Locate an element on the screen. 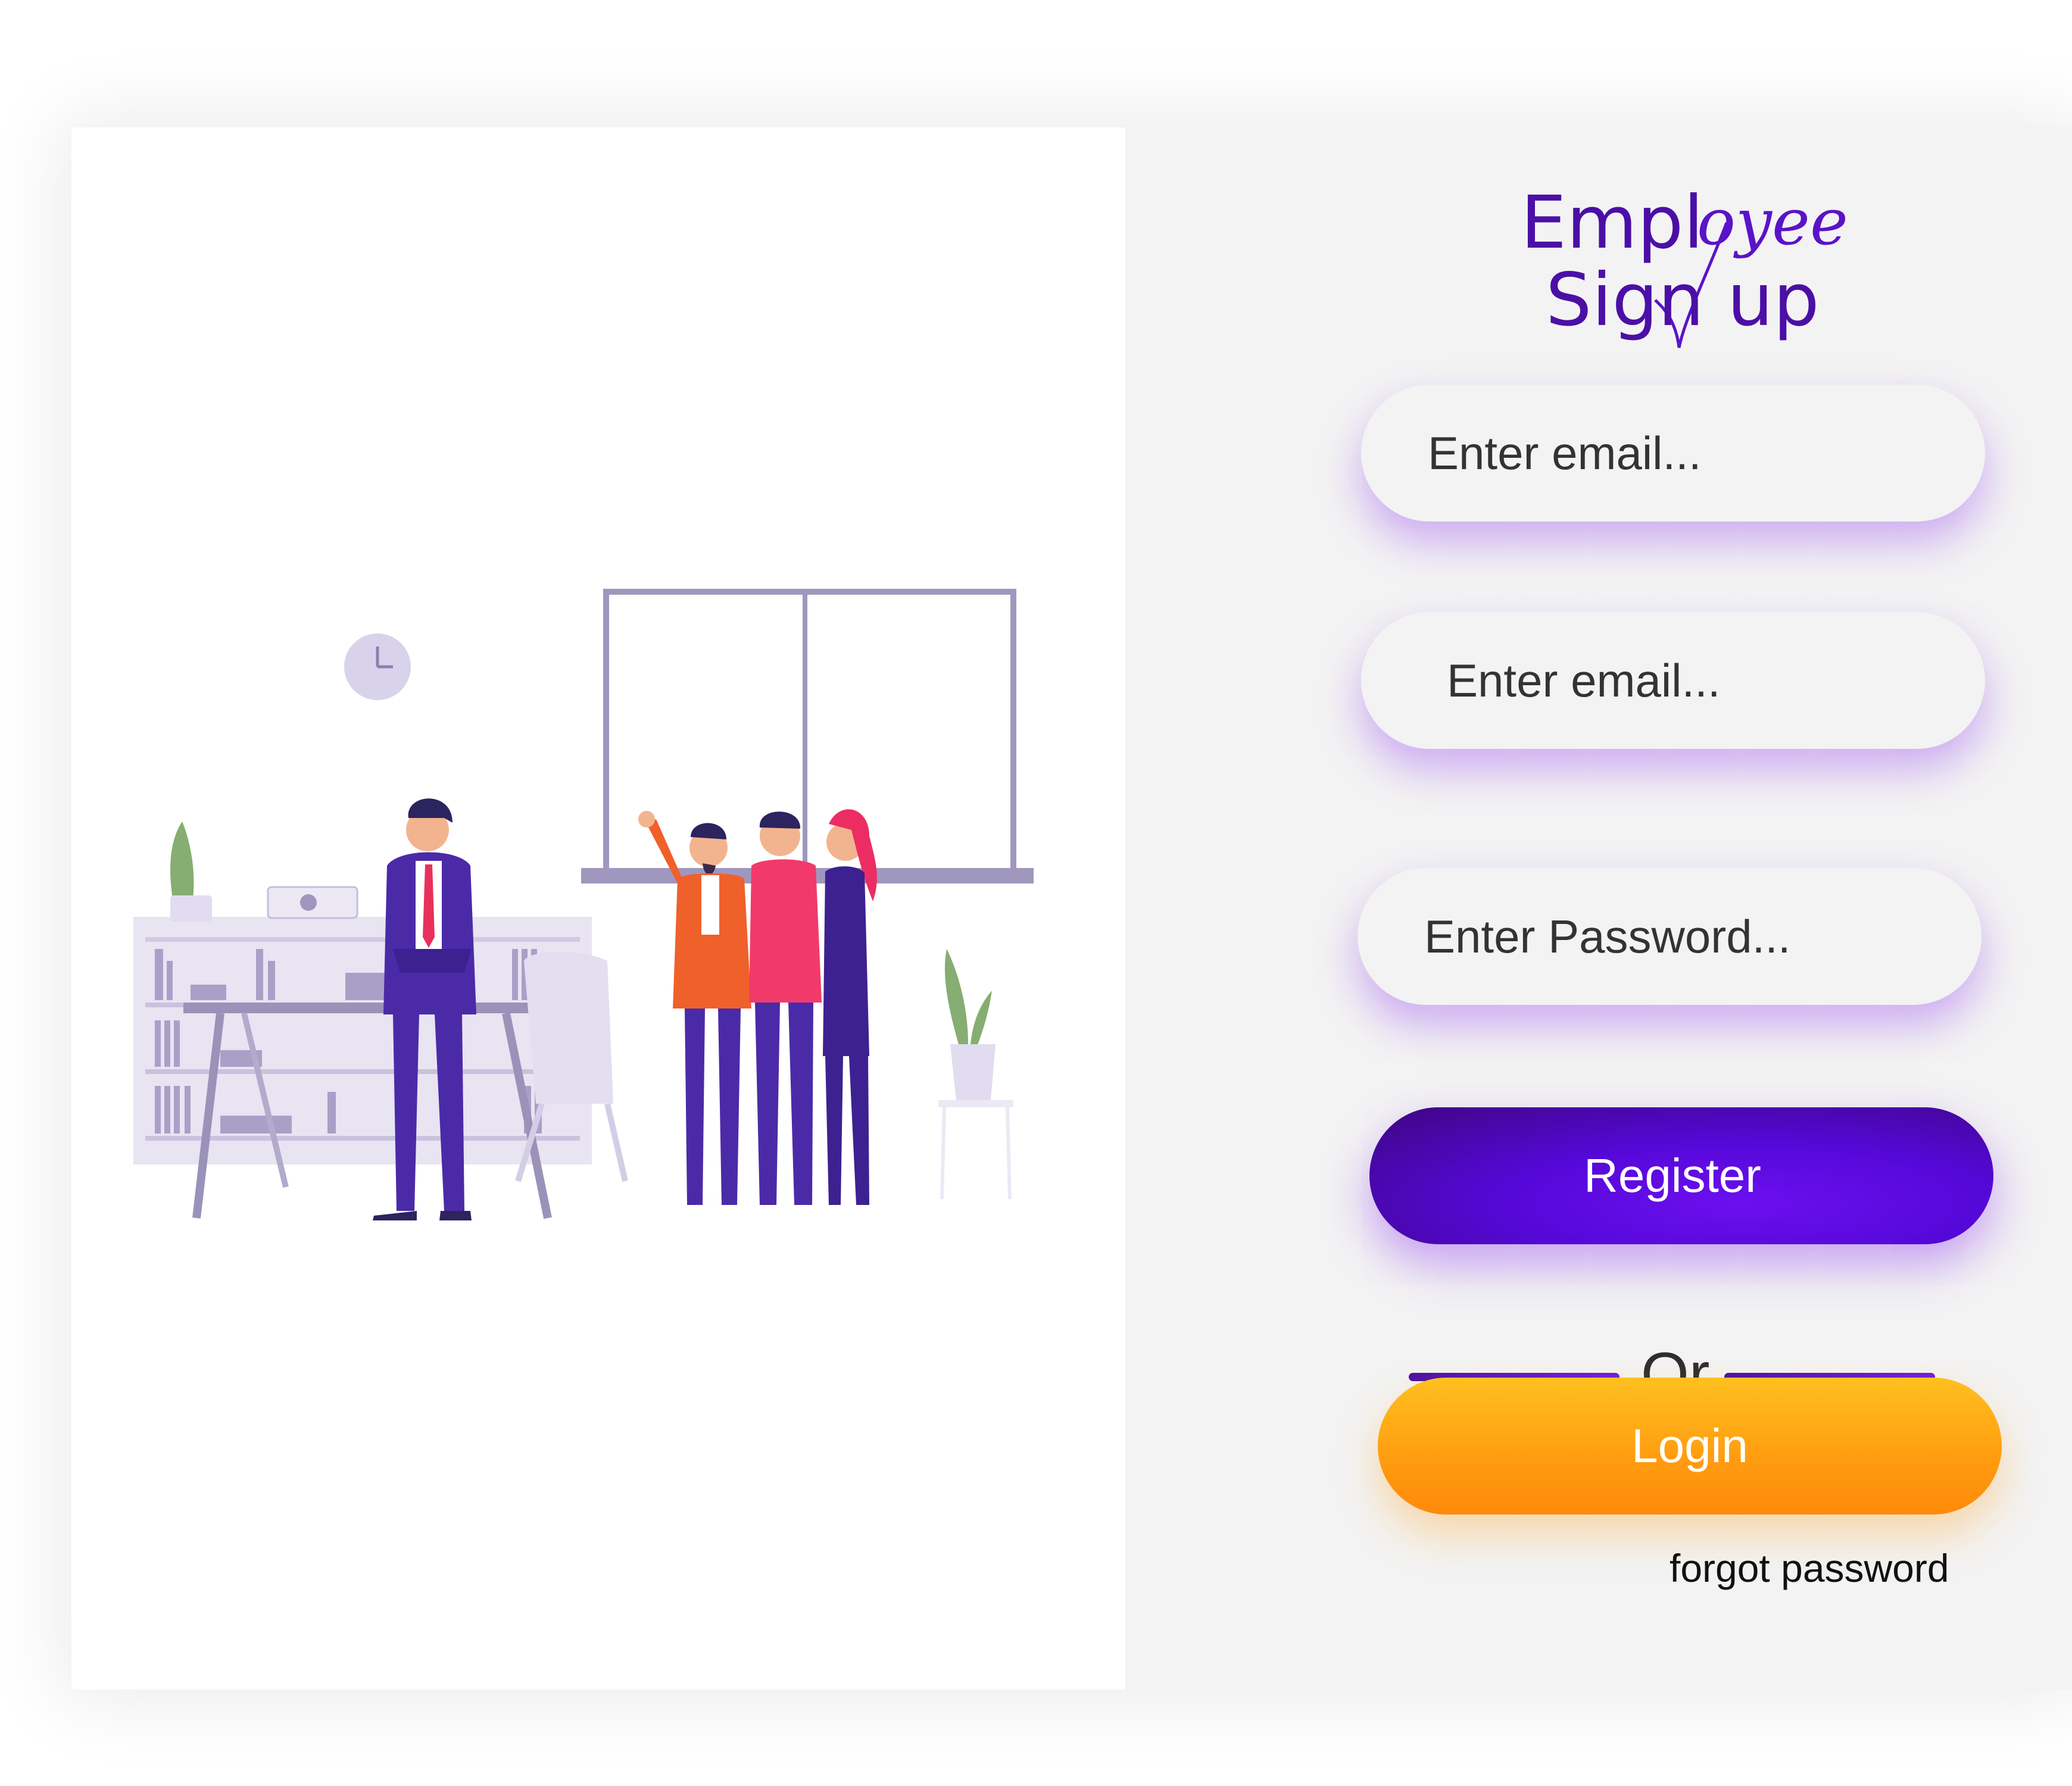 This screenshot has height=1786, width=2072. email-field is located at coordinates (1706, 453).